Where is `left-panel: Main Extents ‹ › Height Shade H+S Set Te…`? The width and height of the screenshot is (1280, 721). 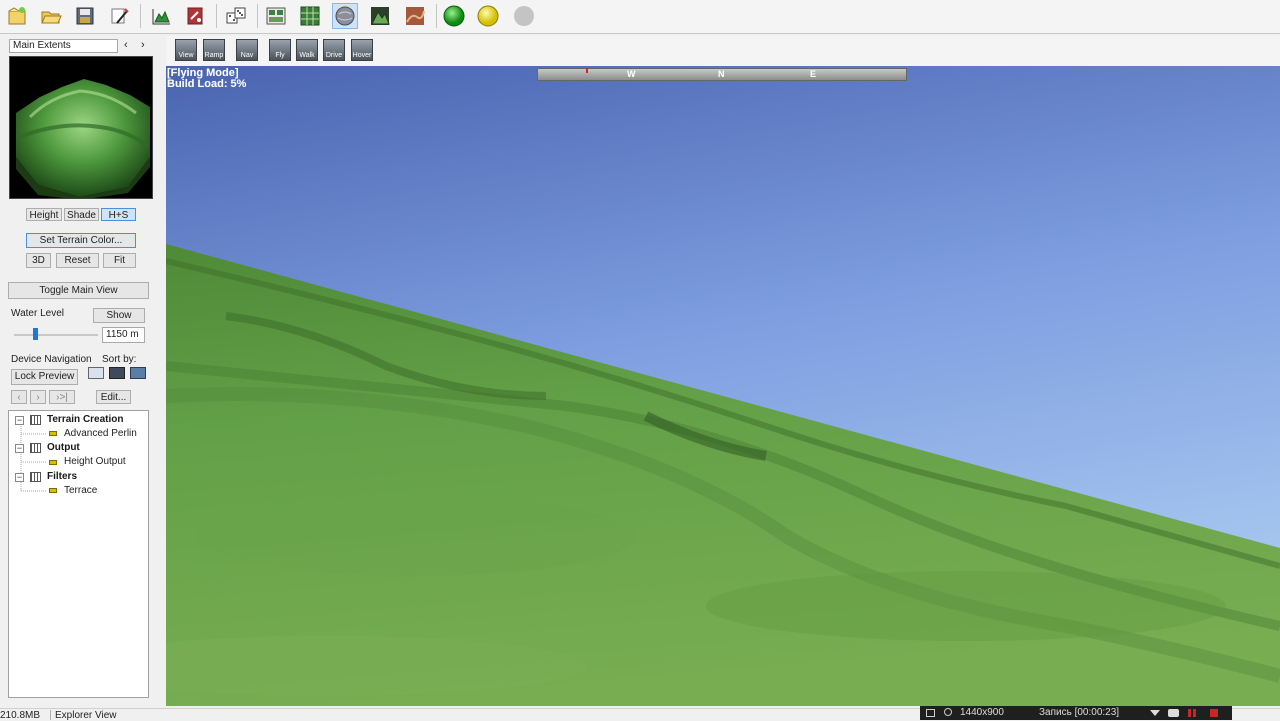 left-panel: Main Extents ‹ › Height Shade H+S Set Te… is located at coordinates (79, 372).